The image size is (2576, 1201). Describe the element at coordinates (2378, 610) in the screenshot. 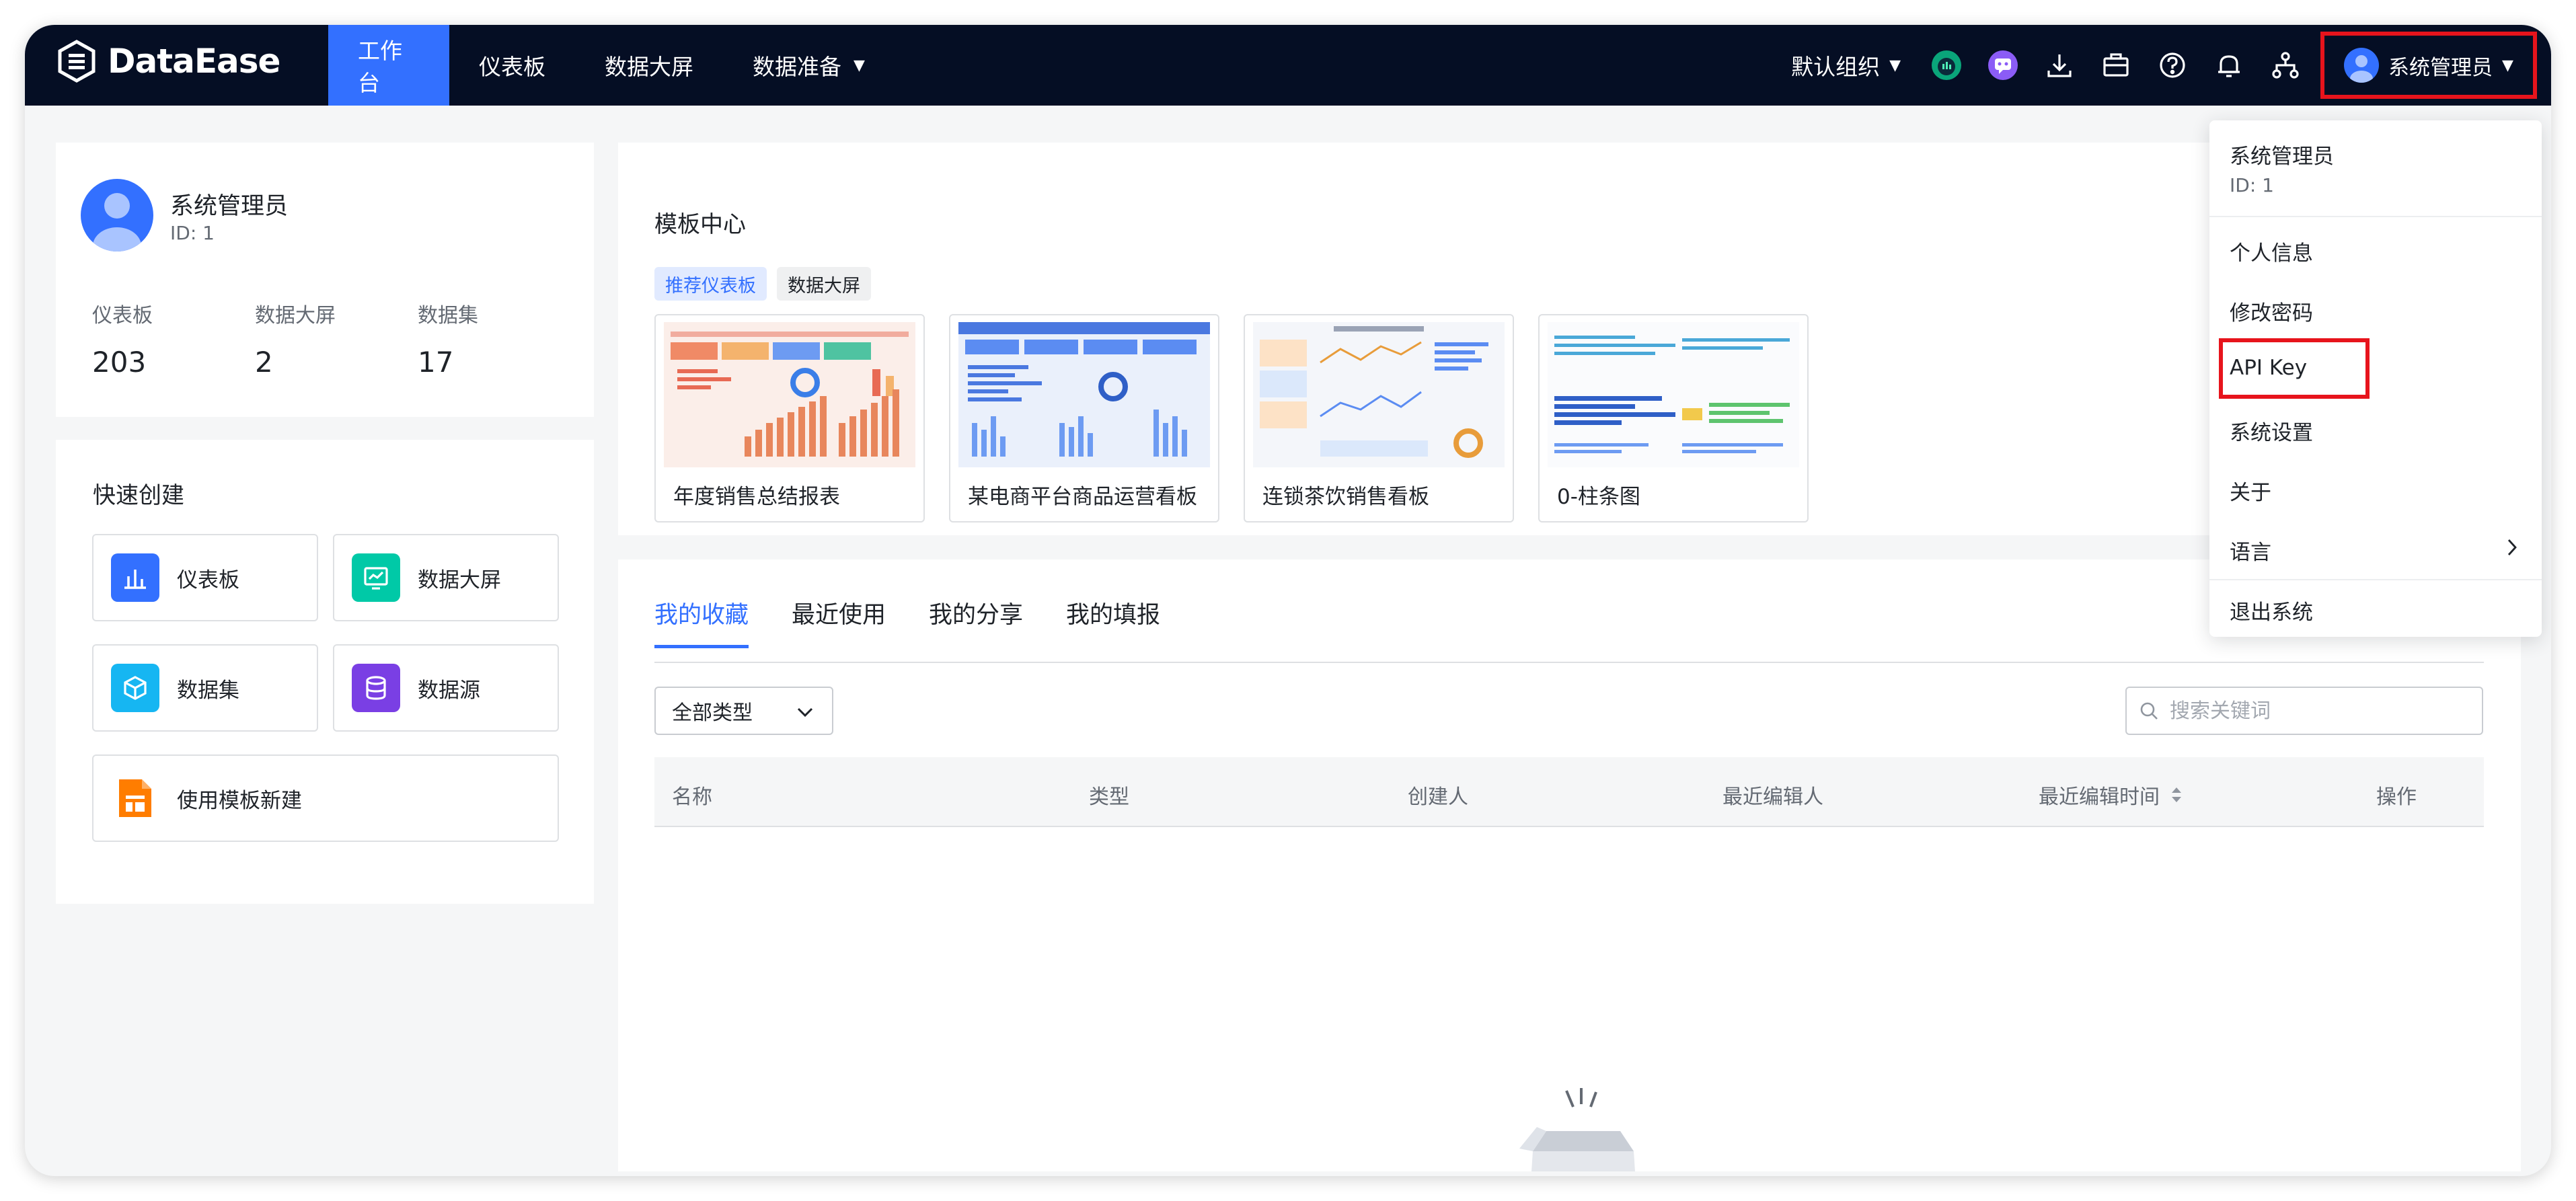

I see `menu-item-logout: 退出系统` at that location.